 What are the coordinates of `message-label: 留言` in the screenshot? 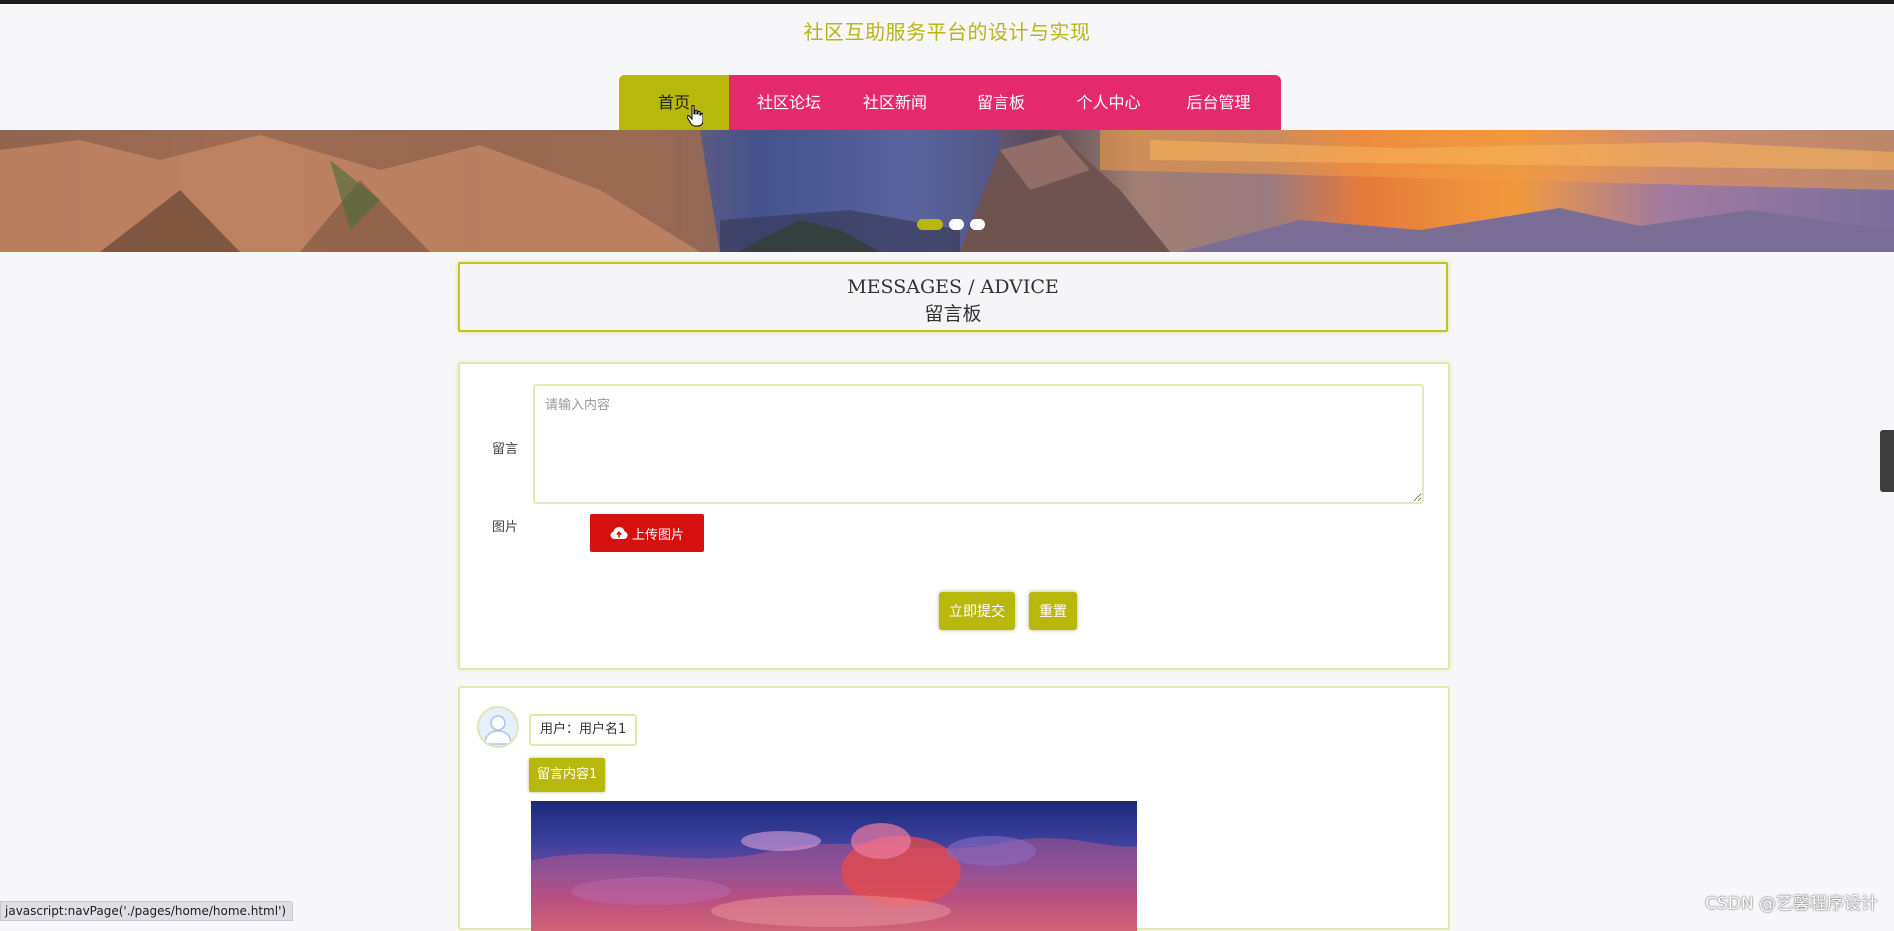 It's located at (505, 449).